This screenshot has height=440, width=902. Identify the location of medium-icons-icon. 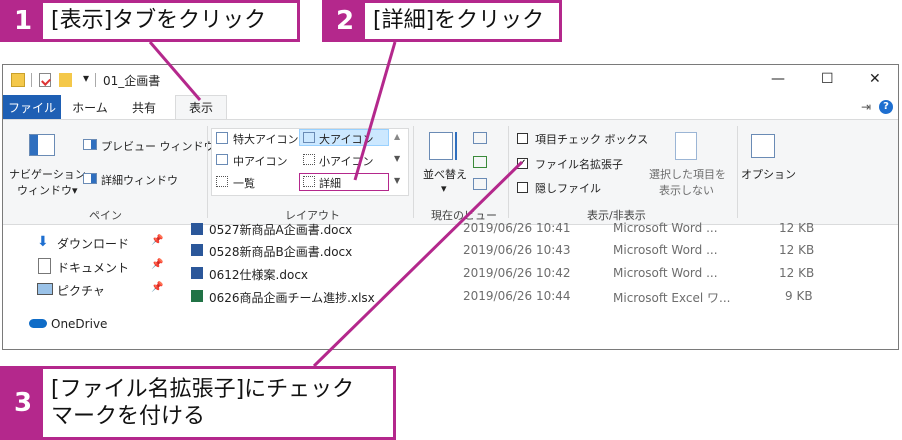
(222, 159).